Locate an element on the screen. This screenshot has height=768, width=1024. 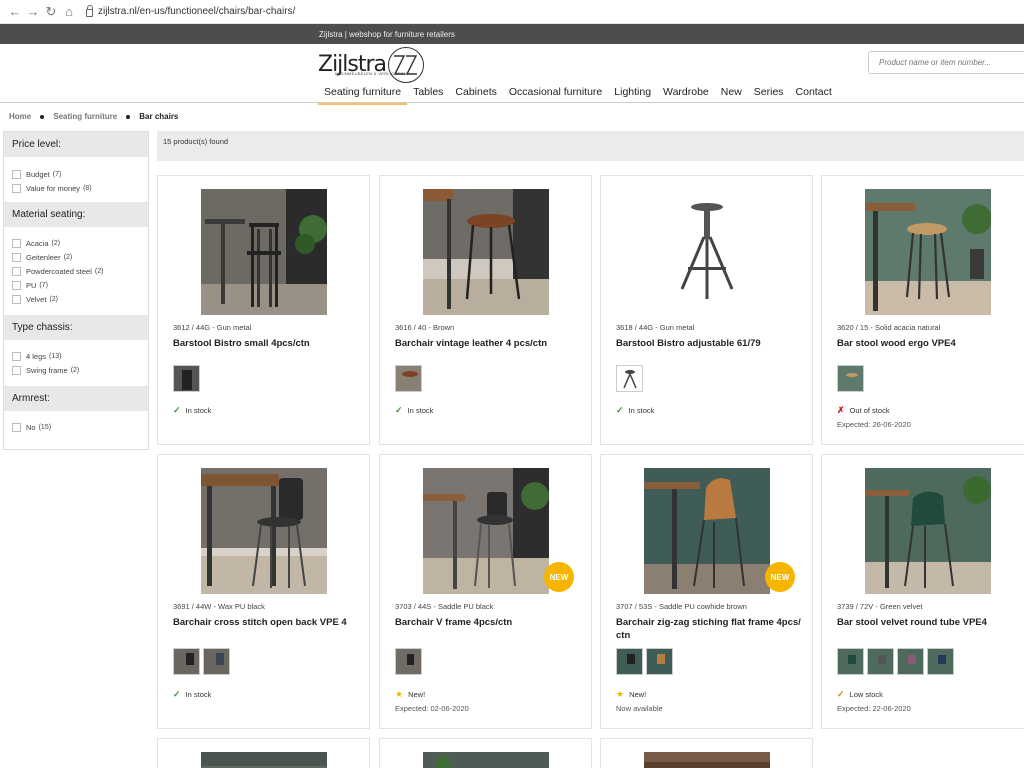
product-sku: 3618 / 44G - Gun metal is located at coordinates (655, 327).